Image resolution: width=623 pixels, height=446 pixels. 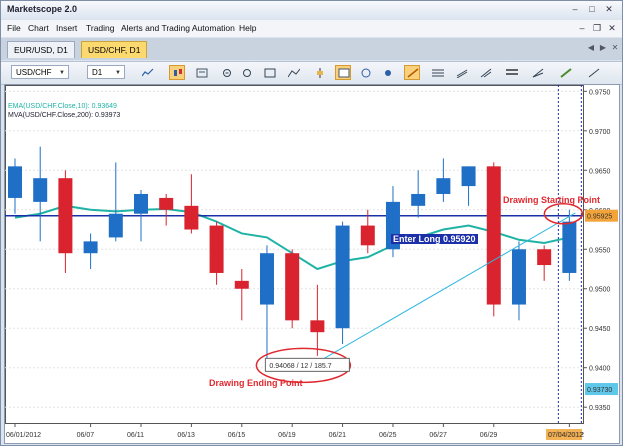 What do you see at coordinates (365, 72) in the screenshot?
I see `refresh-icon` at bounding box center [365, 72].